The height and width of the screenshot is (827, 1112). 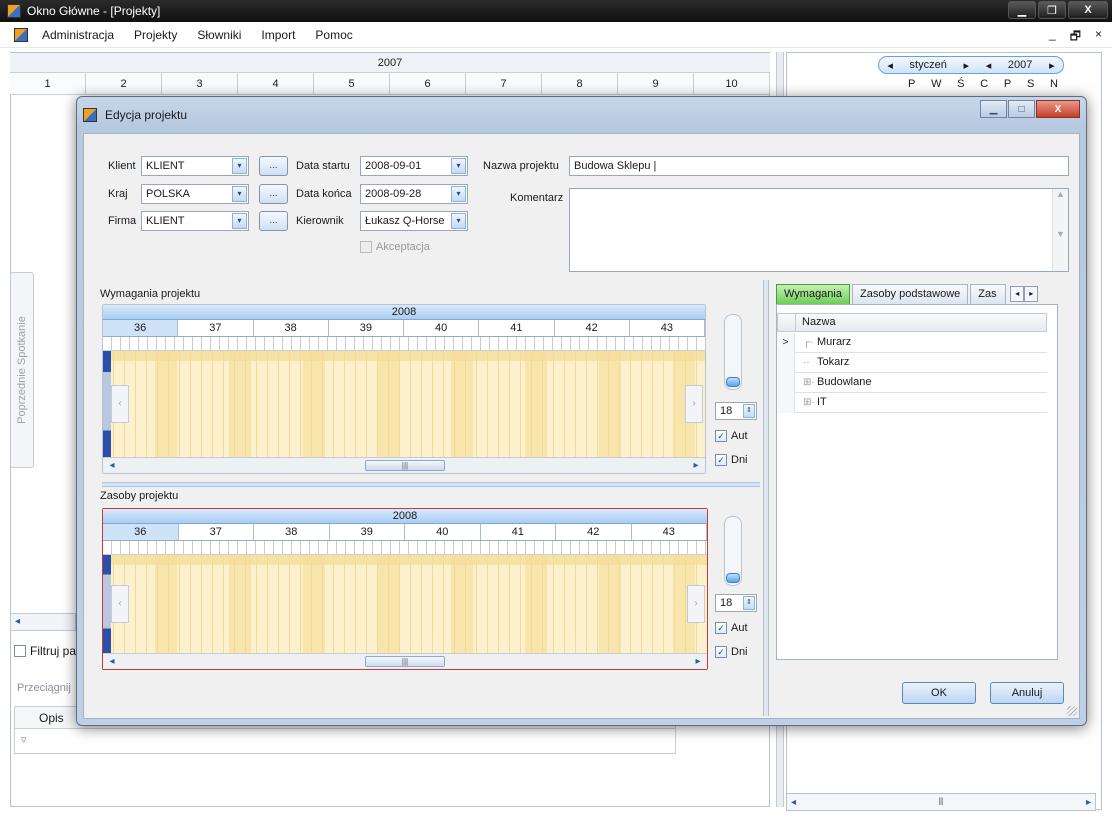 I want to click on data-konca-picker: 2008-09-28 ▾, so click(x=414, y=194).